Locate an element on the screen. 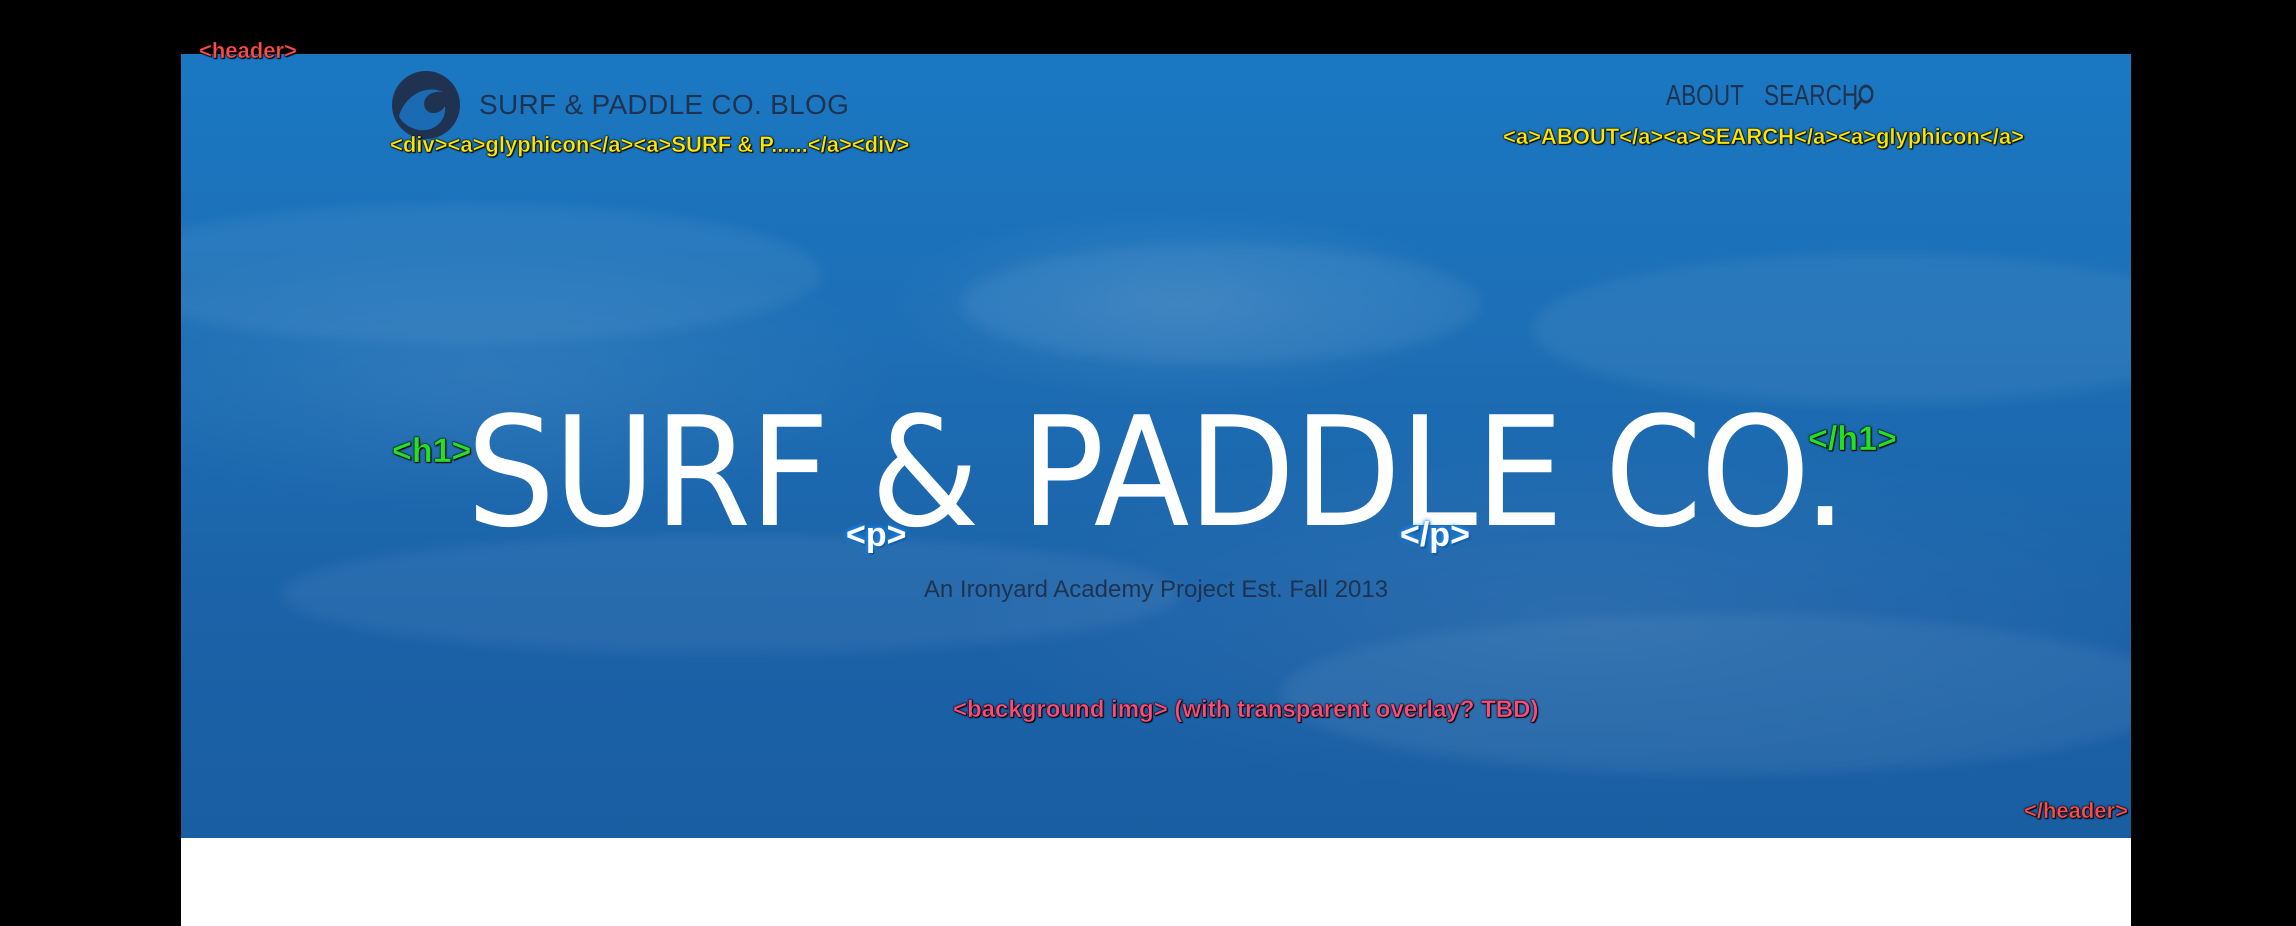  p-open-tag: <p> is located at coordinates (876, 535).